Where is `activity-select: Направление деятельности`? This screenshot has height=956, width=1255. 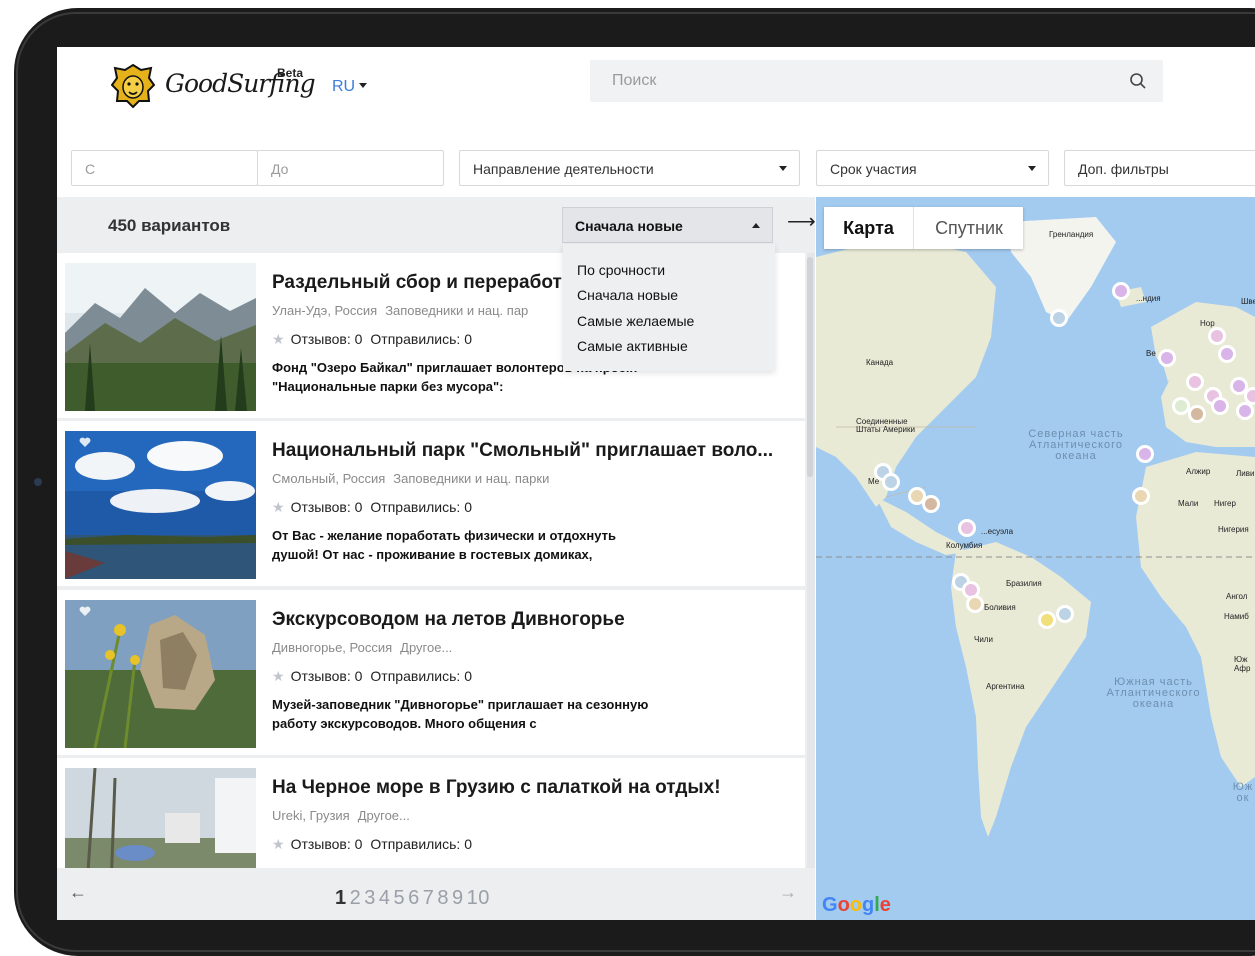
activity-select: Направление деятельности is located at coordinates (629, 168).